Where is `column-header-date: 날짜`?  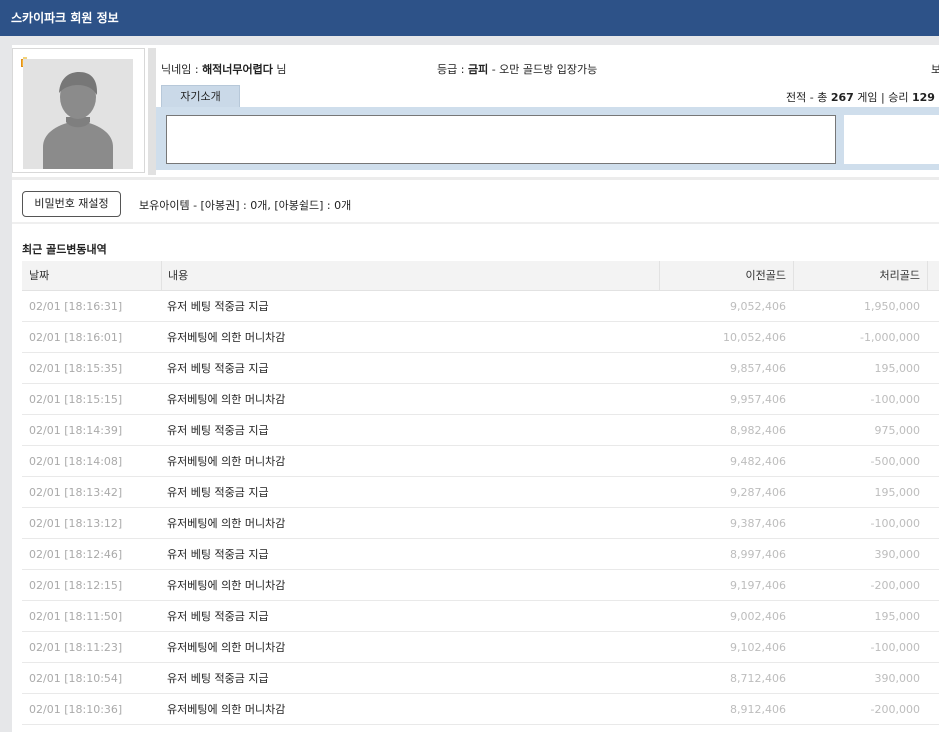 column-header-date: 날짜 is located at coordinates (39, 275).